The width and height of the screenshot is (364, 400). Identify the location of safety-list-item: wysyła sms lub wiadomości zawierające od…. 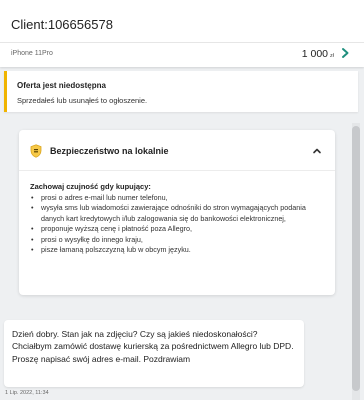
(178, 213).